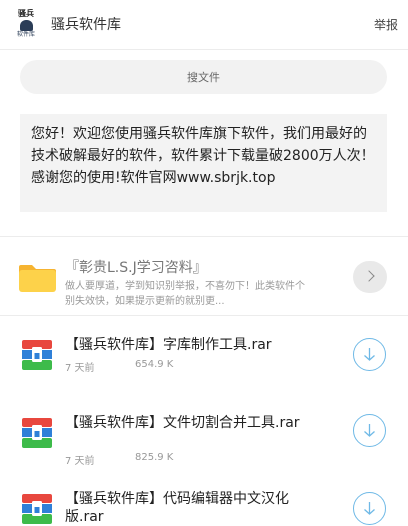  What do you see at coordinates (204, 25) in the screenshot?
I see `top-bar: 骚兵 软件库 骚兵软件库 举报` at bounding box center [204, 25].